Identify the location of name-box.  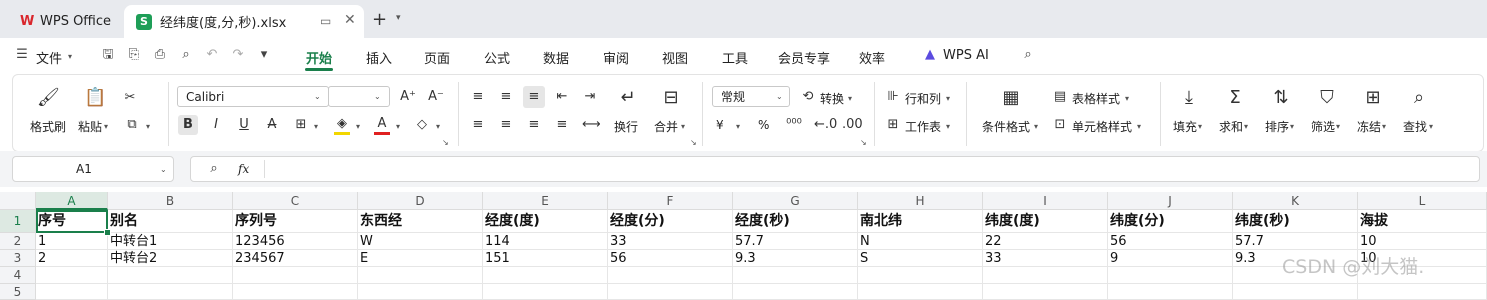
(93, 169).